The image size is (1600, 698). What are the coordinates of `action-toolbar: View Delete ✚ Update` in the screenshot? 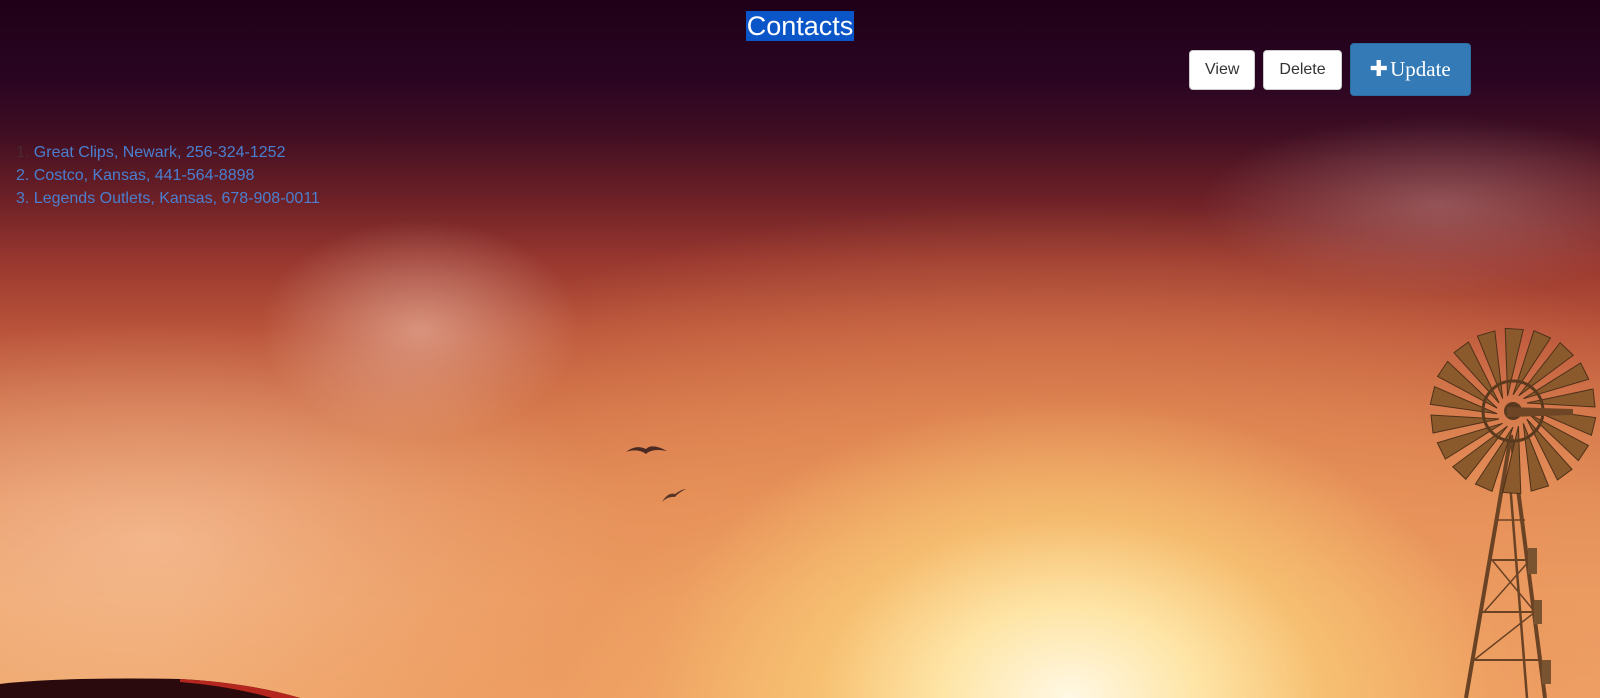 It's located at (1330, 69).